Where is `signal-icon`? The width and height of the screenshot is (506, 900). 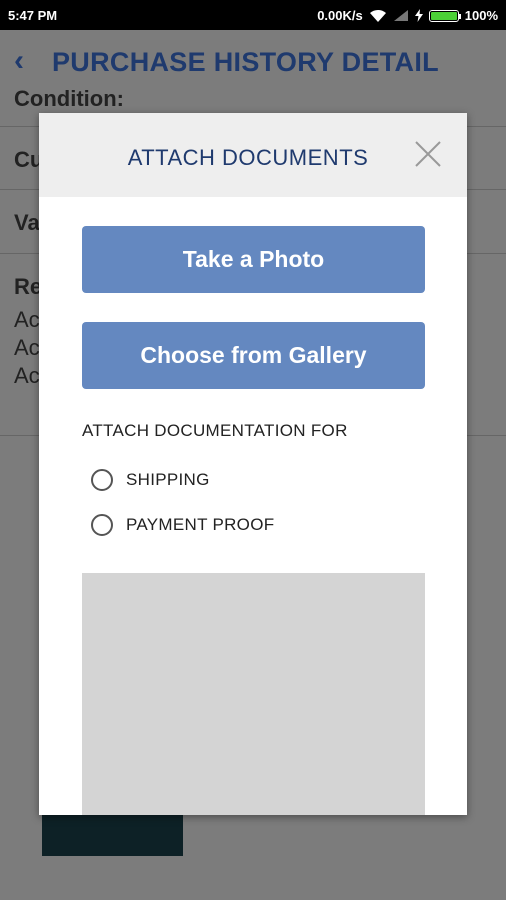
signal-icon is located at coordinates (400, 15).